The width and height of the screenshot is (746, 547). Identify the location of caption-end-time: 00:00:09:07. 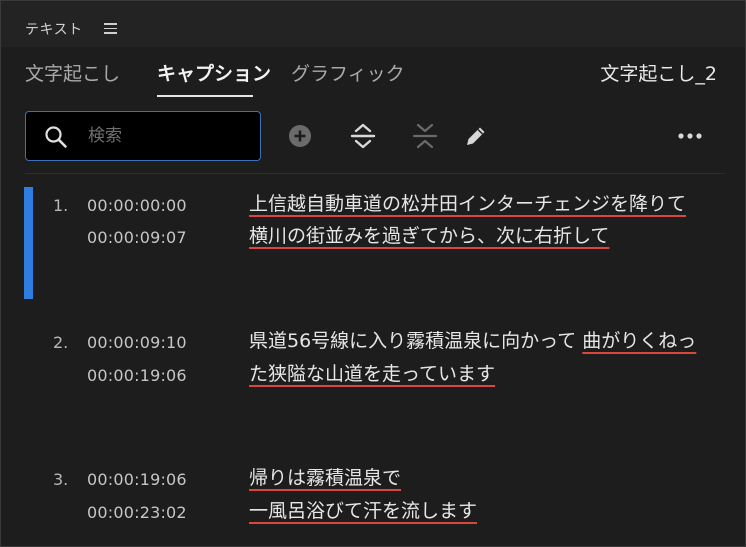
(137, 237).